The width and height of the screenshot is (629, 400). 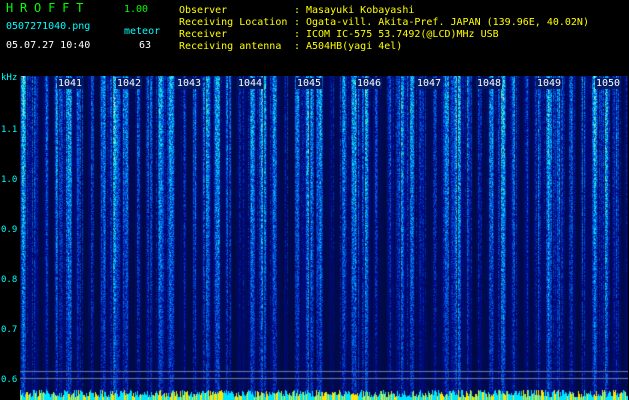 What do you see at coordinates (230, 46) in the screenshot?
I see `info-label-antenna: Receiving antenna` at bounding box center [230, 46].